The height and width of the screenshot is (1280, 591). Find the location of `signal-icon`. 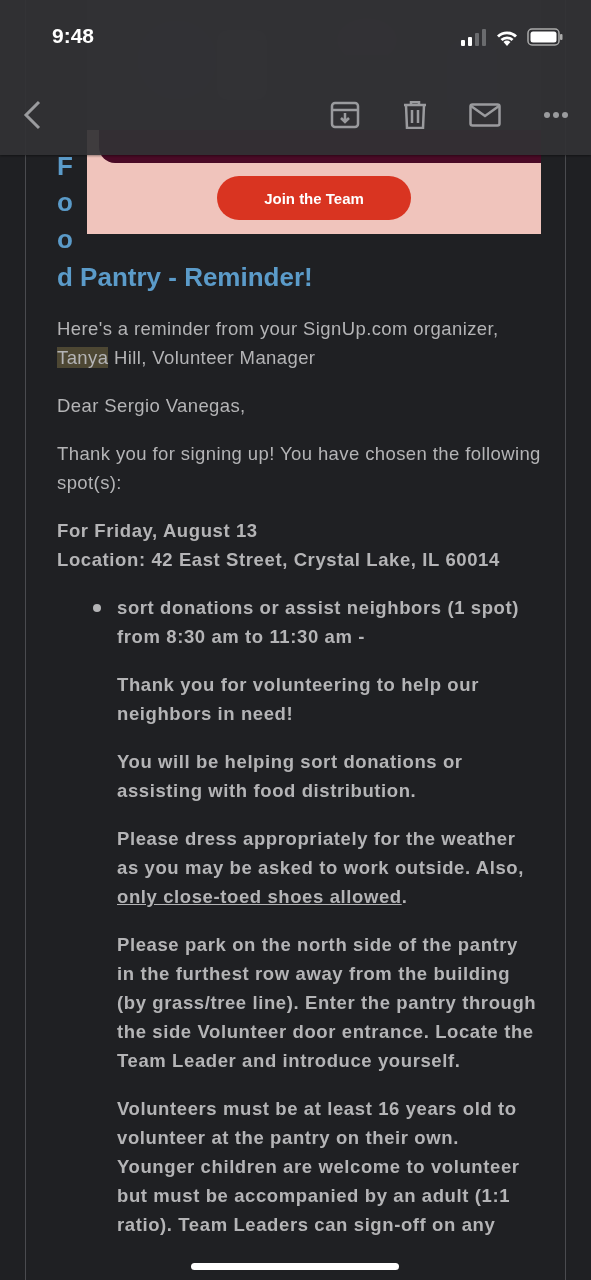

signal-icon is located at coordinates (474, 37).